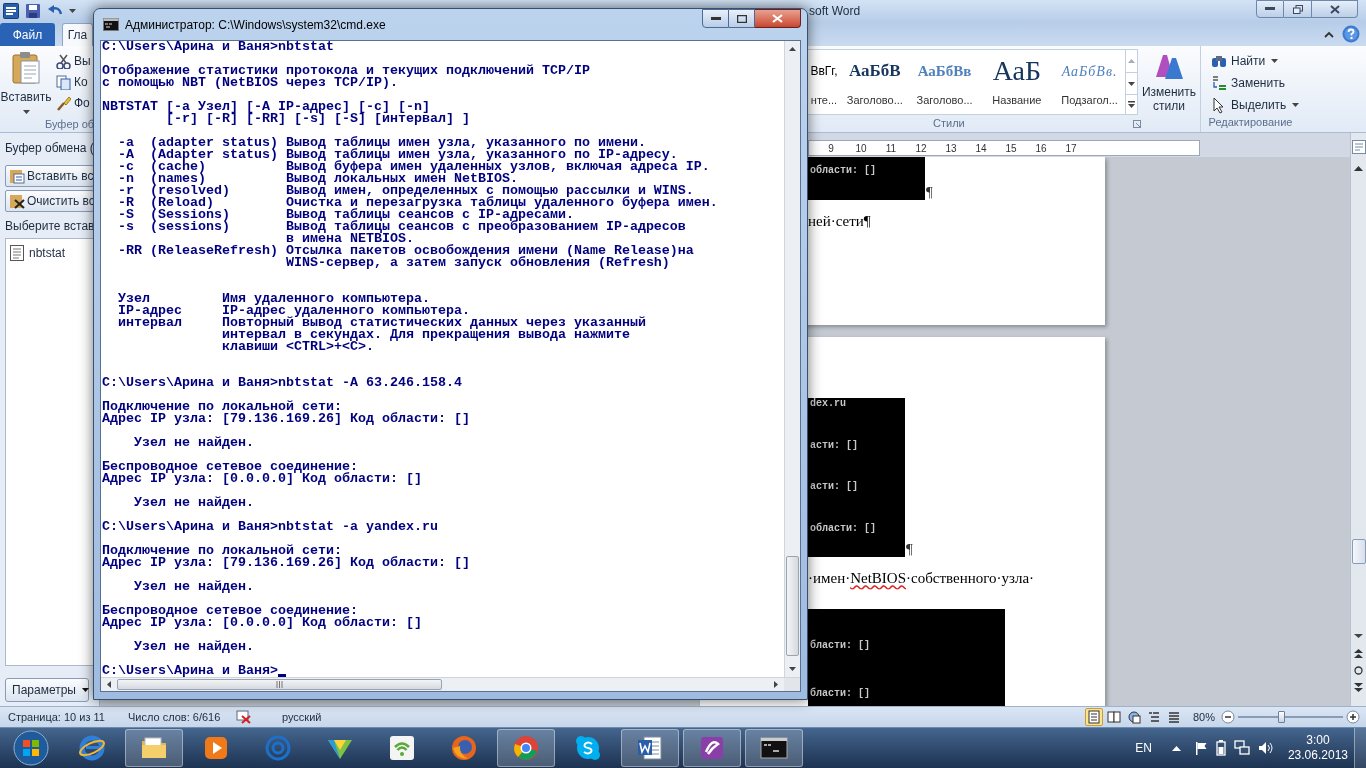 This screenshot has height=768, width=1366. What do you see at coordinates (1241, 748) in the screenshot?
I see `network-icon` at bounding box center [1241, 748].